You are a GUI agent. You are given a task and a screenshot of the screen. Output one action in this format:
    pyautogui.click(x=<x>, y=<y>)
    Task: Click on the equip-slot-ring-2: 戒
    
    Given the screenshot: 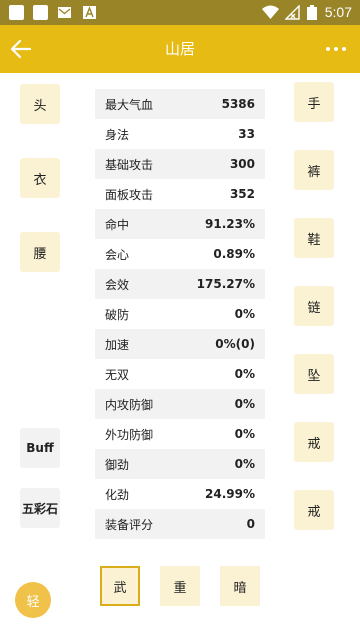 What is the action you would take?
    pyautogui.click(x=314, y=510)
    